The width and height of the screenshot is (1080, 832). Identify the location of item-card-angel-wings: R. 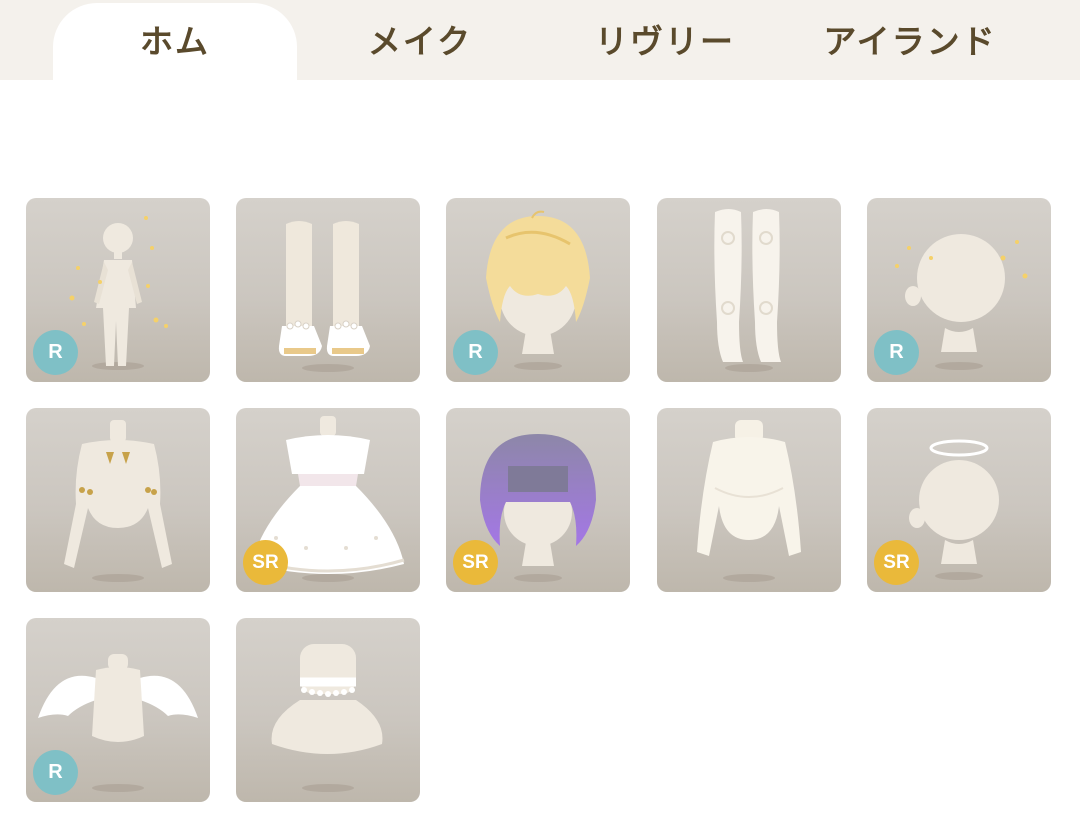
(118, 710).